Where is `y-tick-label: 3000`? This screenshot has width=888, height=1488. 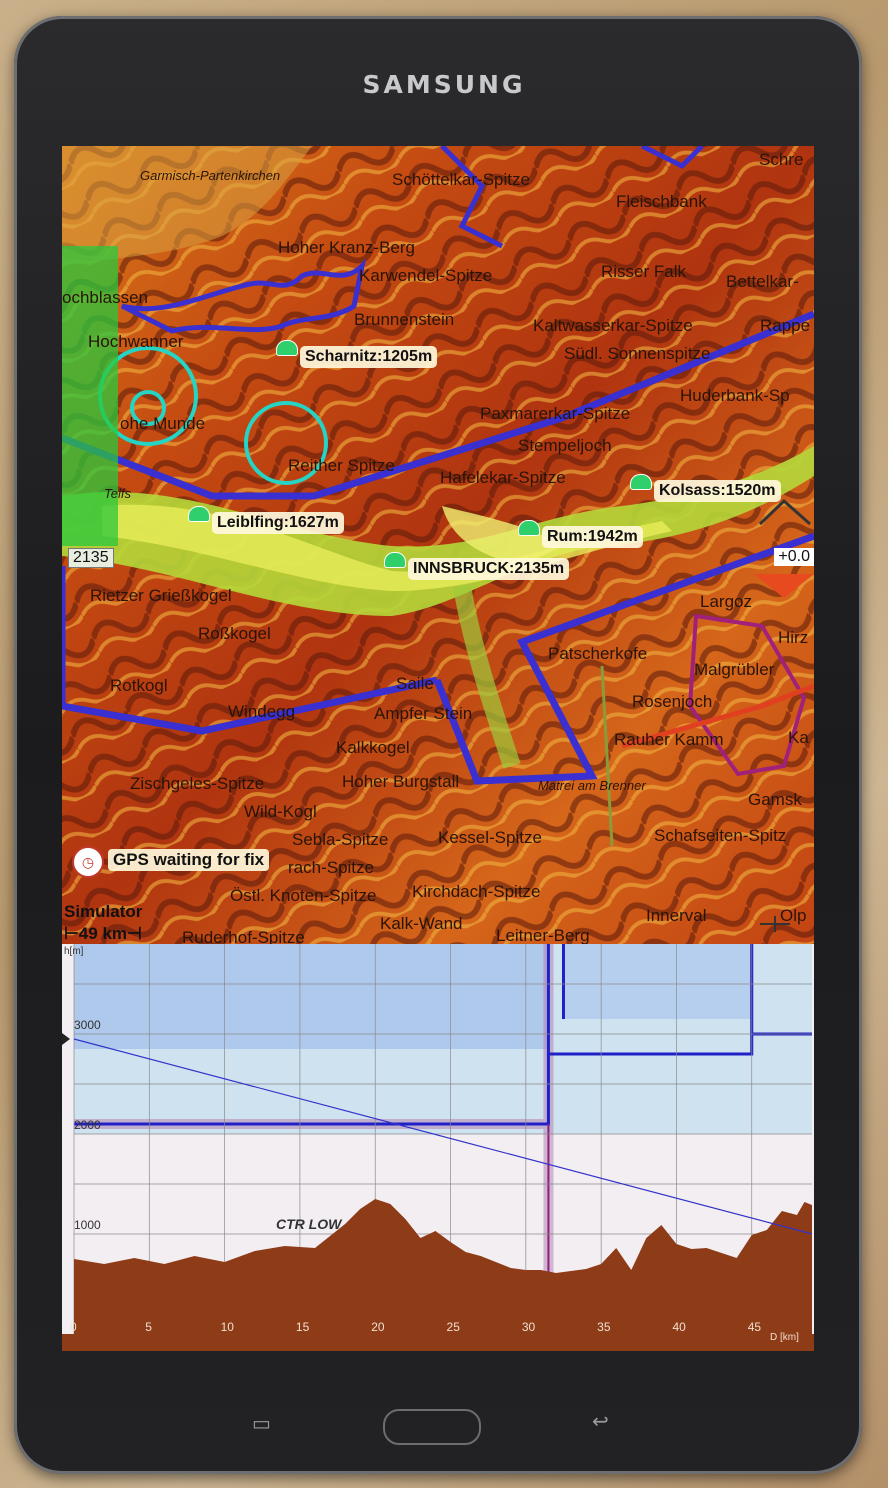 y-tick-label: 3000 is located at coordinates (87, 1025).